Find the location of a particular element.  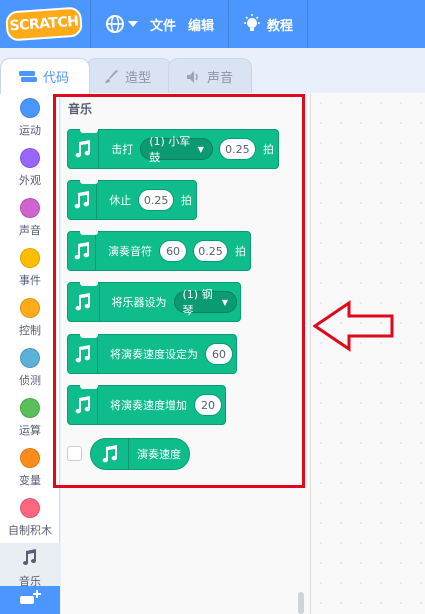

category-control: 控制 is located at coordinates (30, 318).